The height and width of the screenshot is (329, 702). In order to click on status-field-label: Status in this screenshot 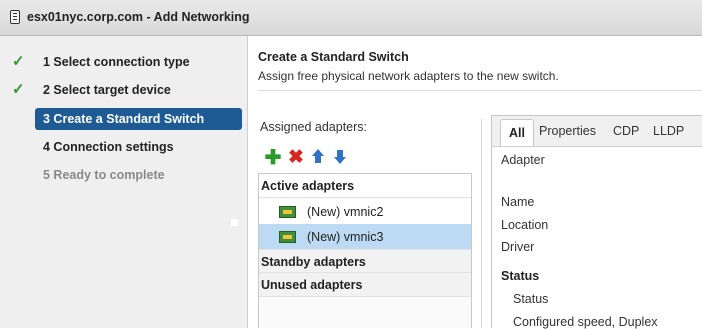, I will do `click(531, 299)`.